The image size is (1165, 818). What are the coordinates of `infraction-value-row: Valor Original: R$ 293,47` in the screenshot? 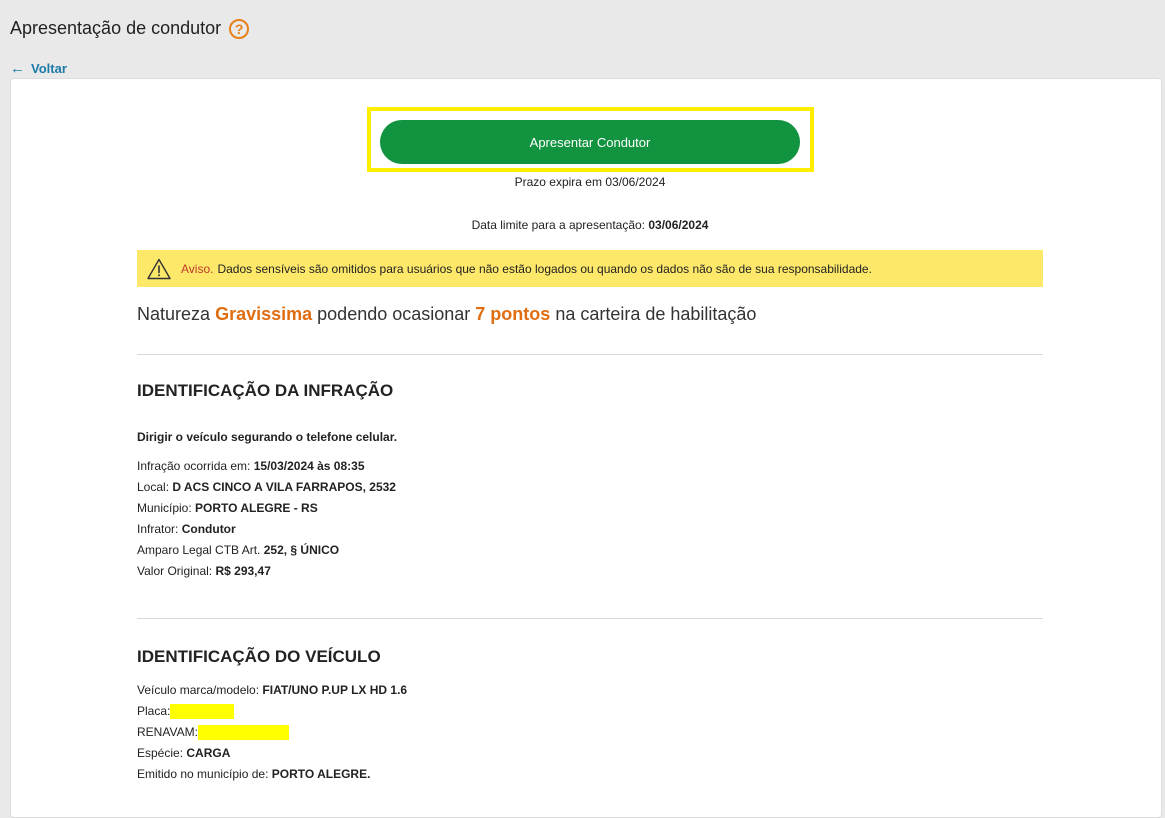 It's located at (266, 571).